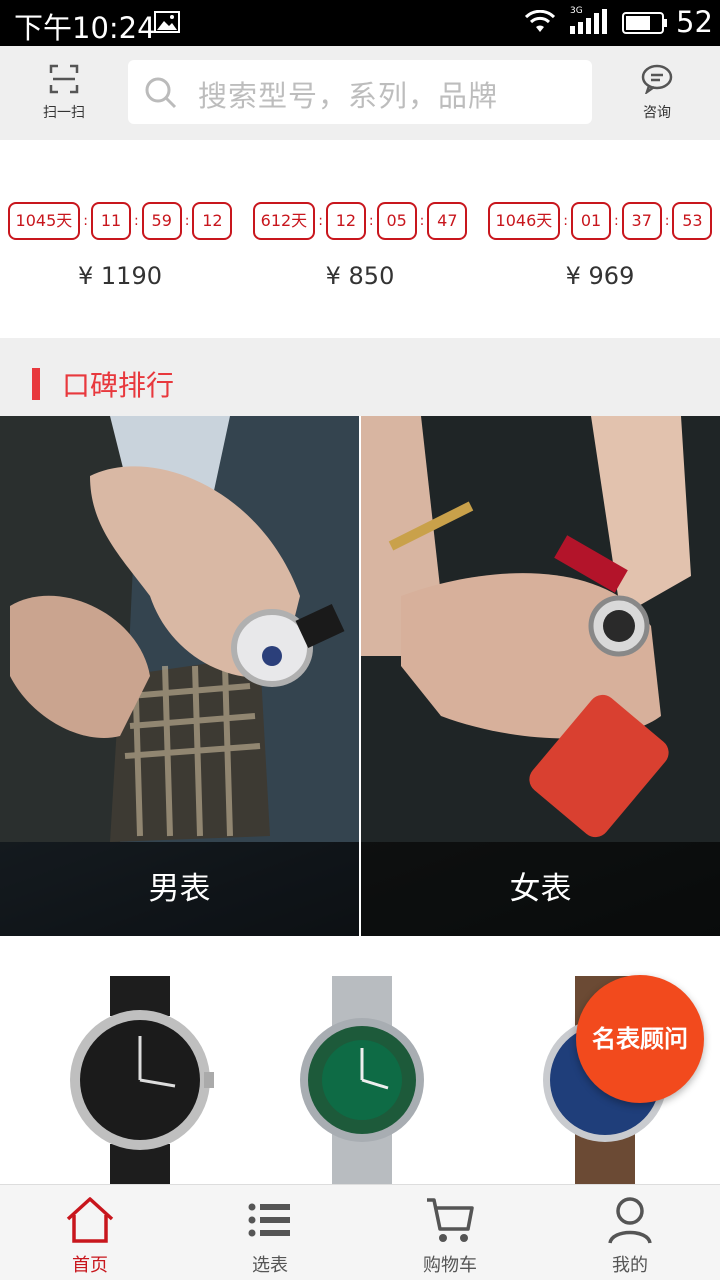  I want to click on search-input: 搜索型号，系列，品牌, so click(360, 92).